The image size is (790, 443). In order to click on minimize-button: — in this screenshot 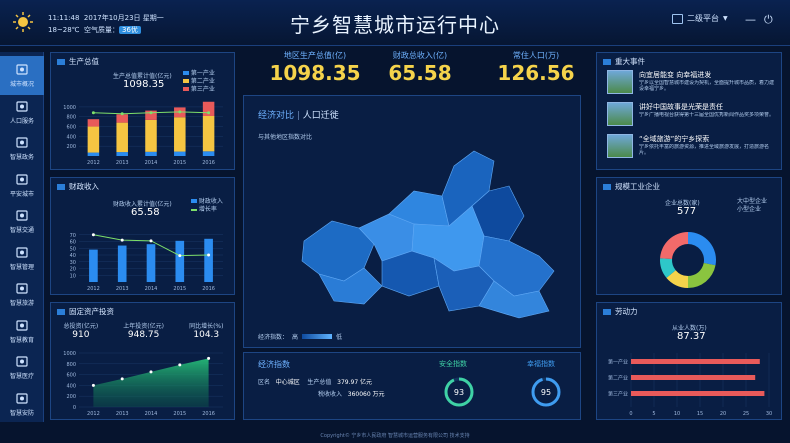, I will do `click(750, 19)`.